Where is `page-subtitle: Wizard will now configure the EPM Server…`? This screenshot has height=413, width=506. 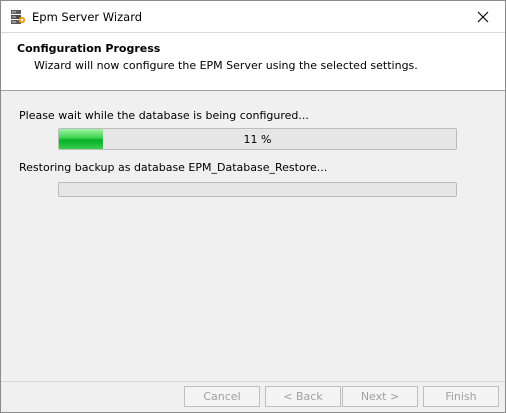
page-subtitle: Wizard will now configure the EPM Server… is located at coordinates (226, 65).